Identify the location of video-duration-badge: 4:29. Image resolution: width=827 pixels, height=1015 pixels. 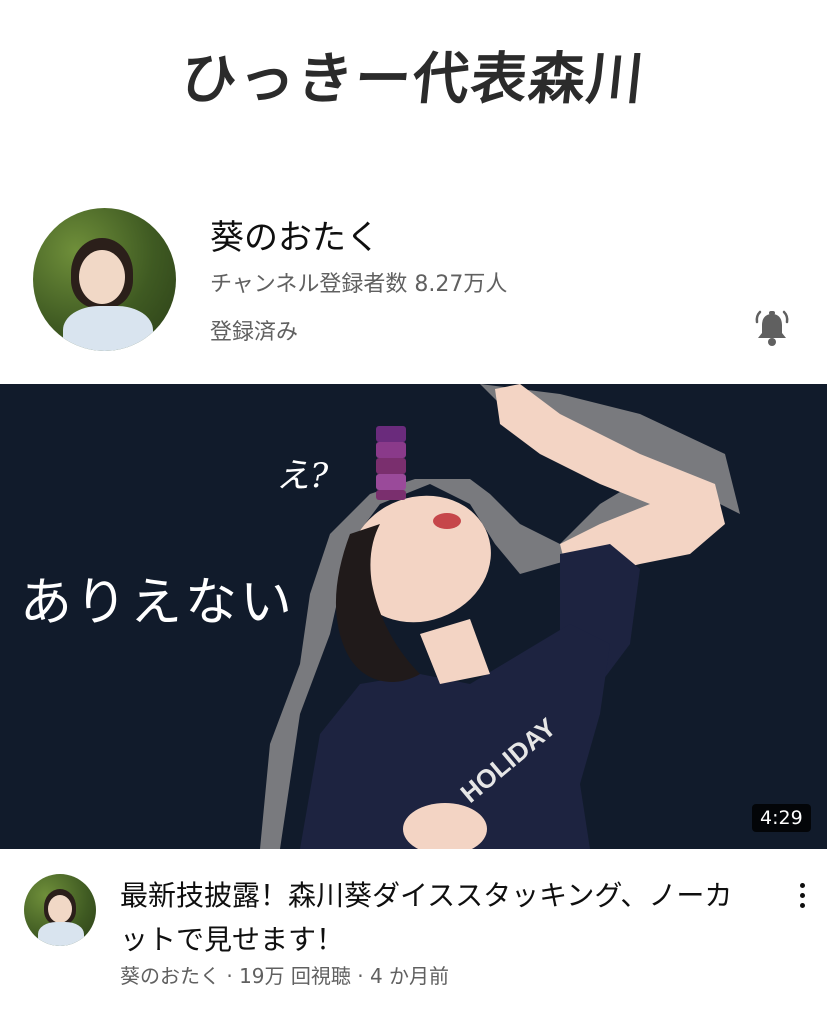
(781, 818).